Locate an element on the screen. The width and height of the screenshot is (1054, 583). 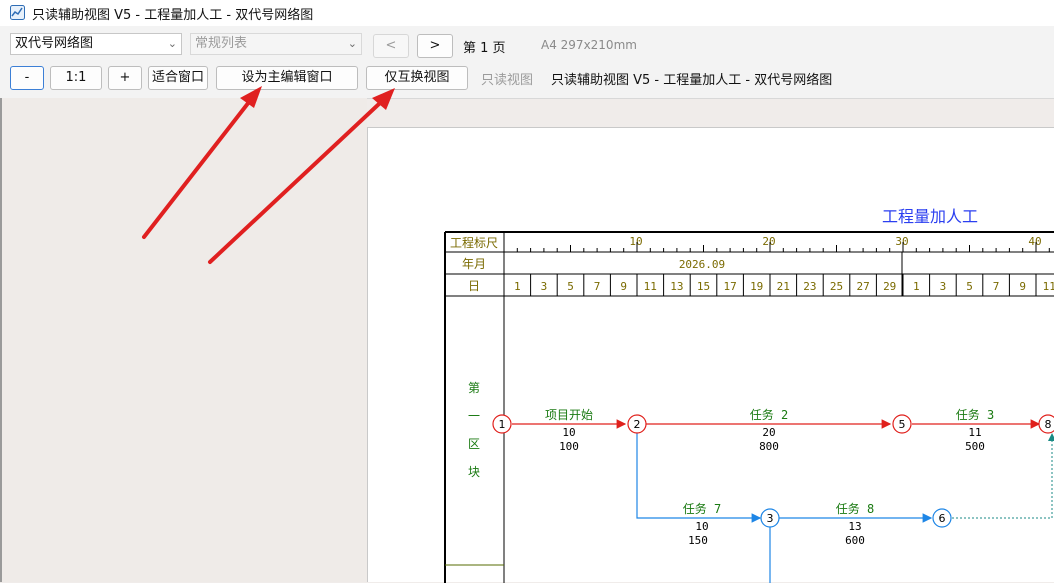
node-5: 5 is located at coordinates (902, 424).